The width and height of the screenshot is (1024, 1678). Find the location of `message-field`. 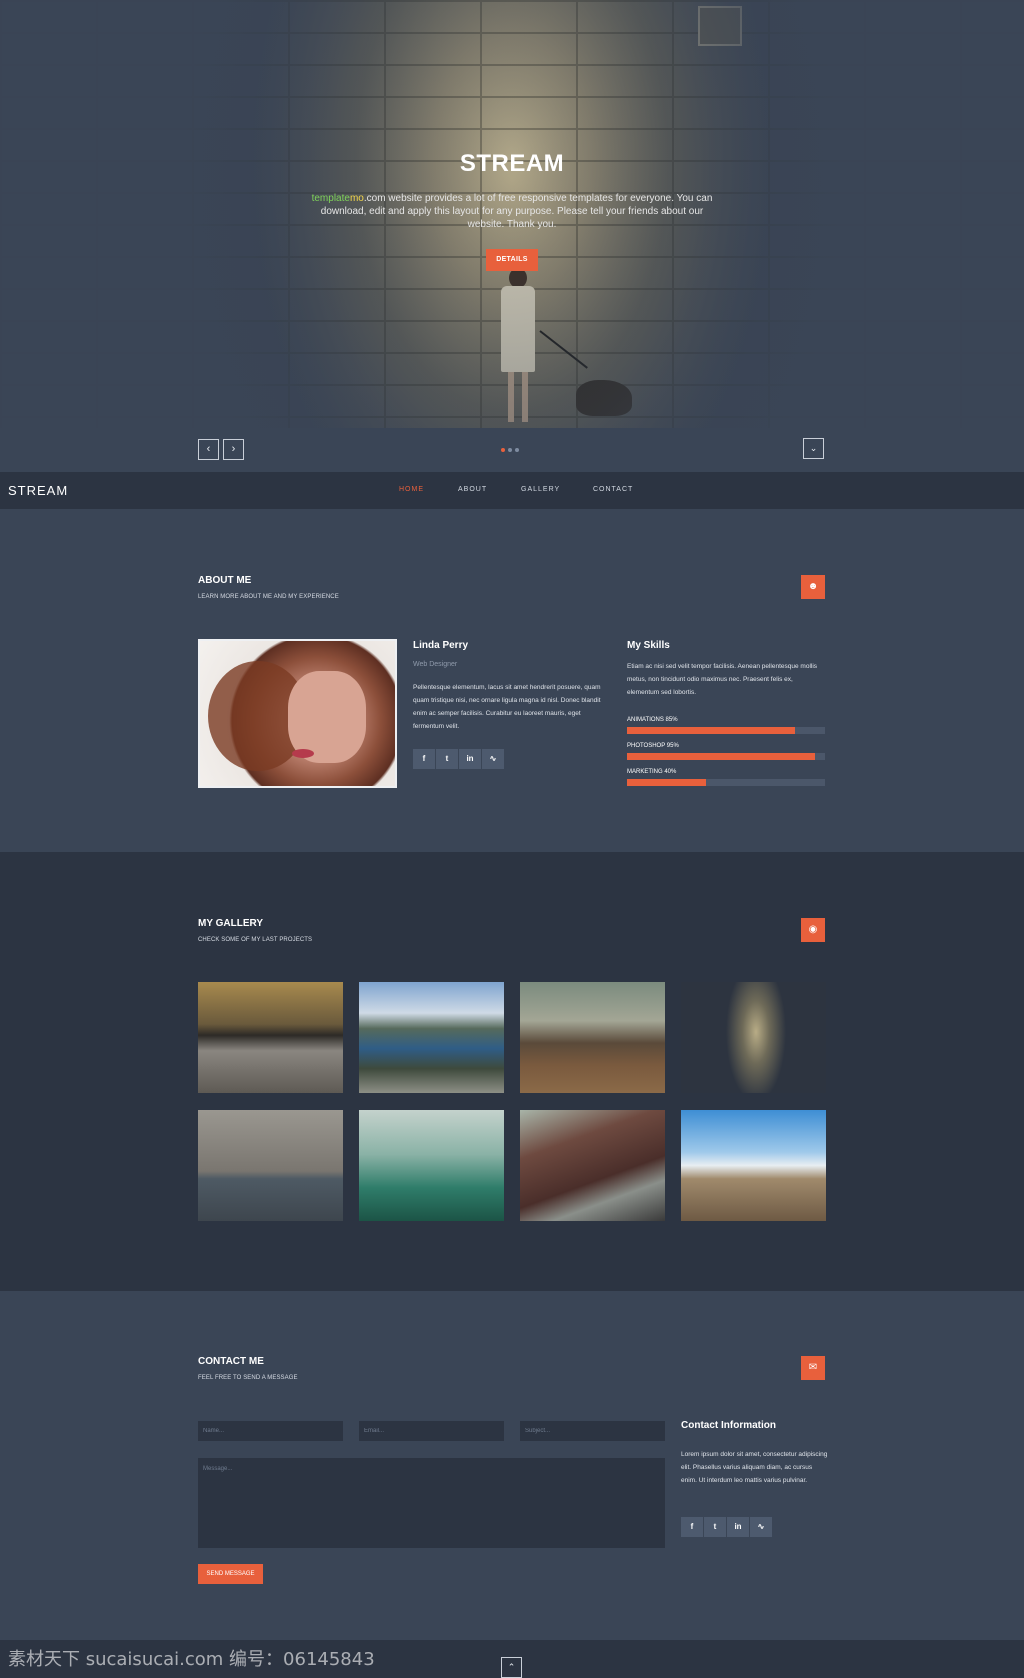

message-field is located at coordinates (431, 1503).